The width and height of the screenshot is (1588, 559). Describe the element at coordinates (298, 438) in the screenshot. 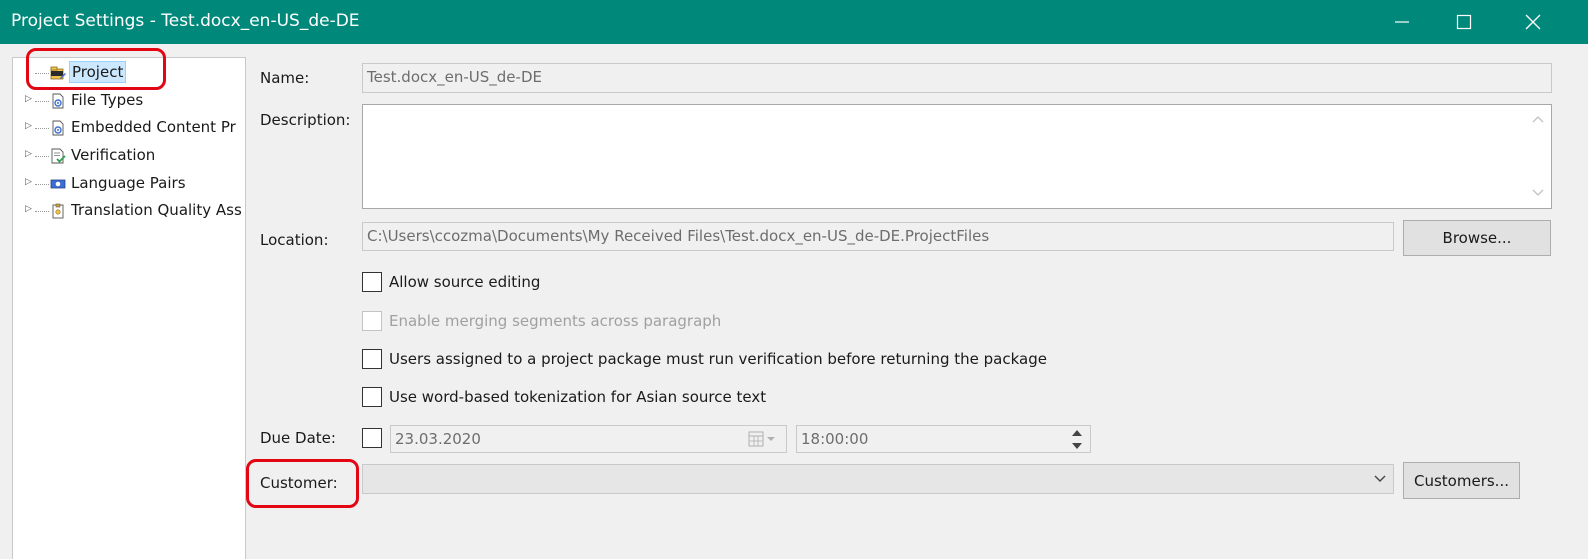

I see `due-date-label: Due Date:` at that location.